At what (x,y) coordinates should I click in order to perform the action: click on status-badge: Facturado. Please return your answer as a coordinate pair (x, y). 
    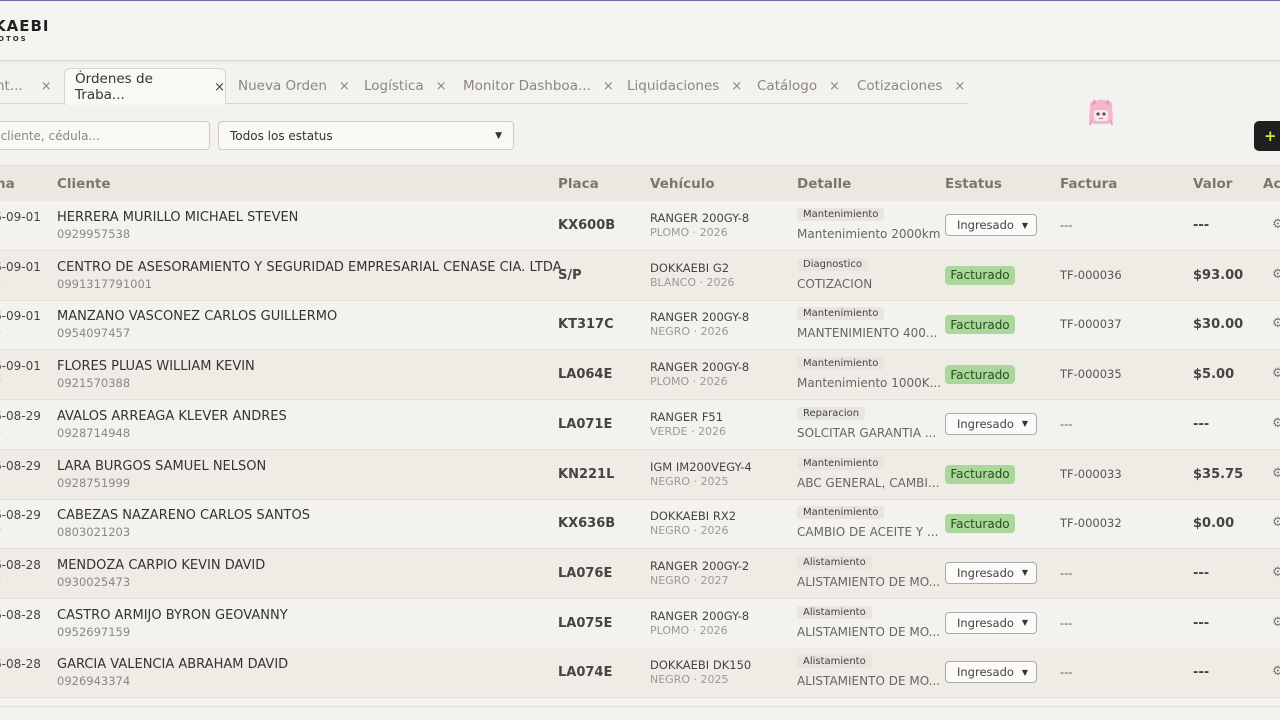
    Looking at the image, I should click on (980, 375).